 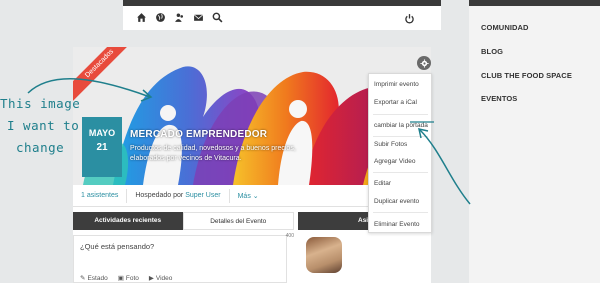 I want to click on pencil-icon: ✎, so click(x=83, y=278).